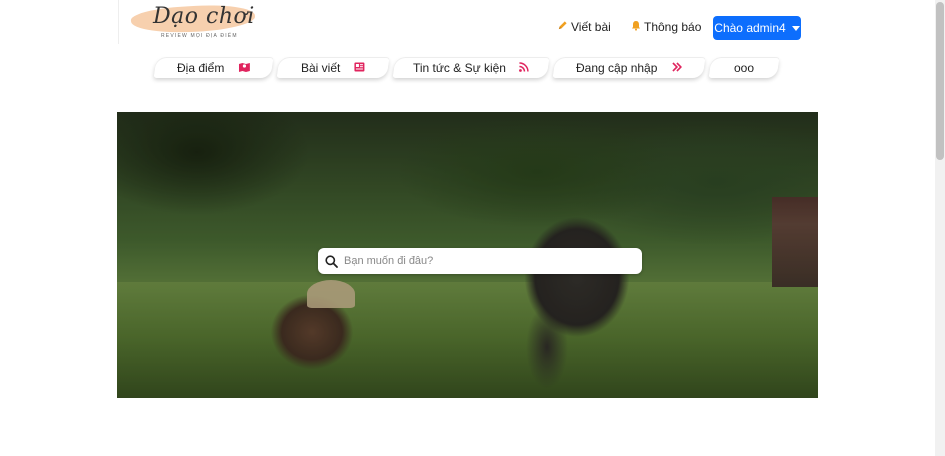  What do you see at coordinates (331, 261) in the screenshot?
I see `search-icon` at bounding box center [331, 261].